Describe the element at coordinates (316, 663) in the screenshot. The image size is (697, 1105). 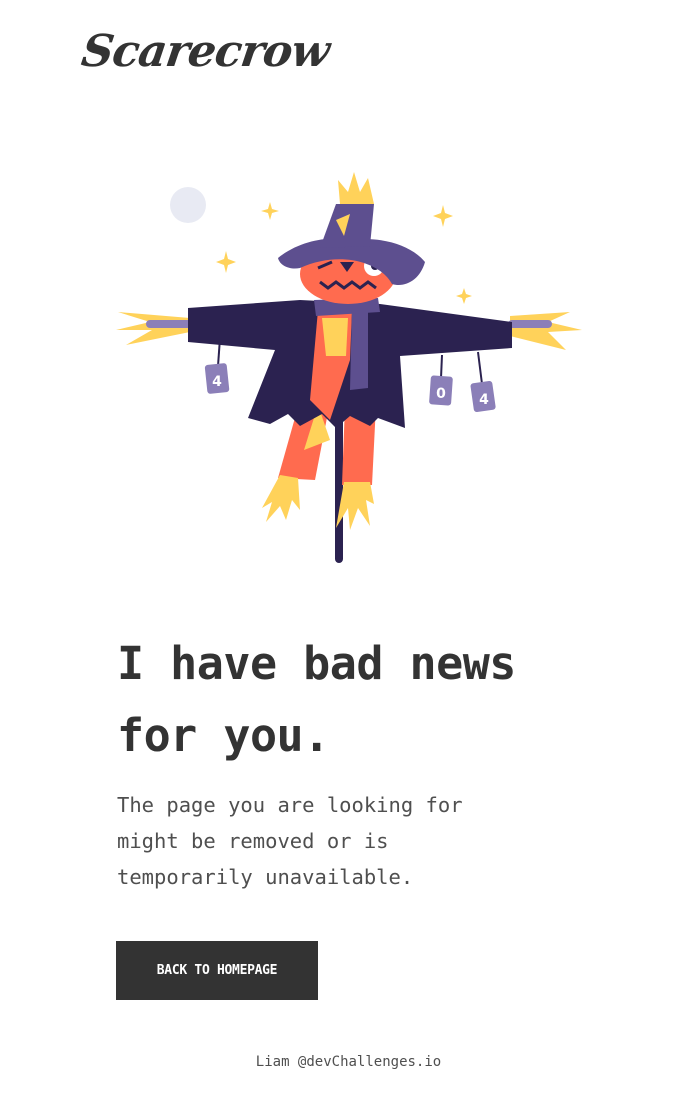
I see `headline-line-1: I have bad news` at that location.